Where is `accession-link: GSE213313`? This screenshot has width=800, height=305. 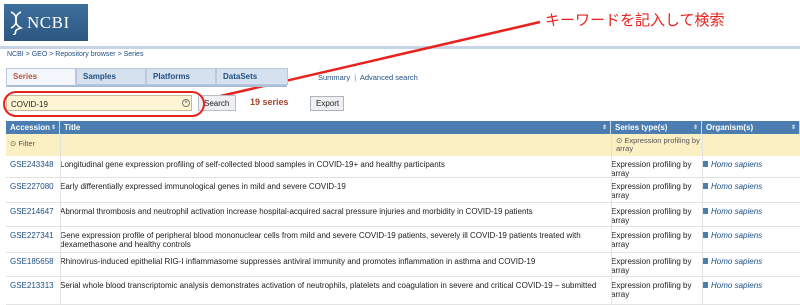 accession-link: GSE213313 is located at coordinates (32, 283).